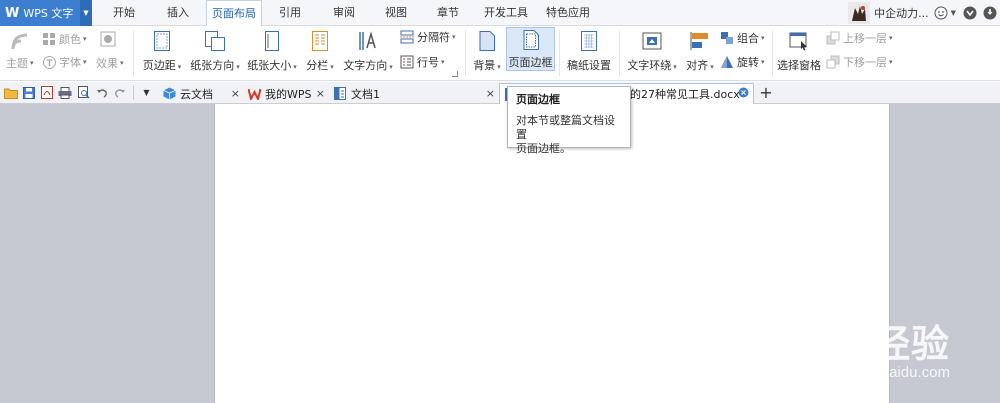 The height and width of the screenshot is (403, 1000). What do you see at coordinates (20, 63) in the screenshot?
I see `theme-label-button: 主题 ▾` at bounding box center [20, 63].